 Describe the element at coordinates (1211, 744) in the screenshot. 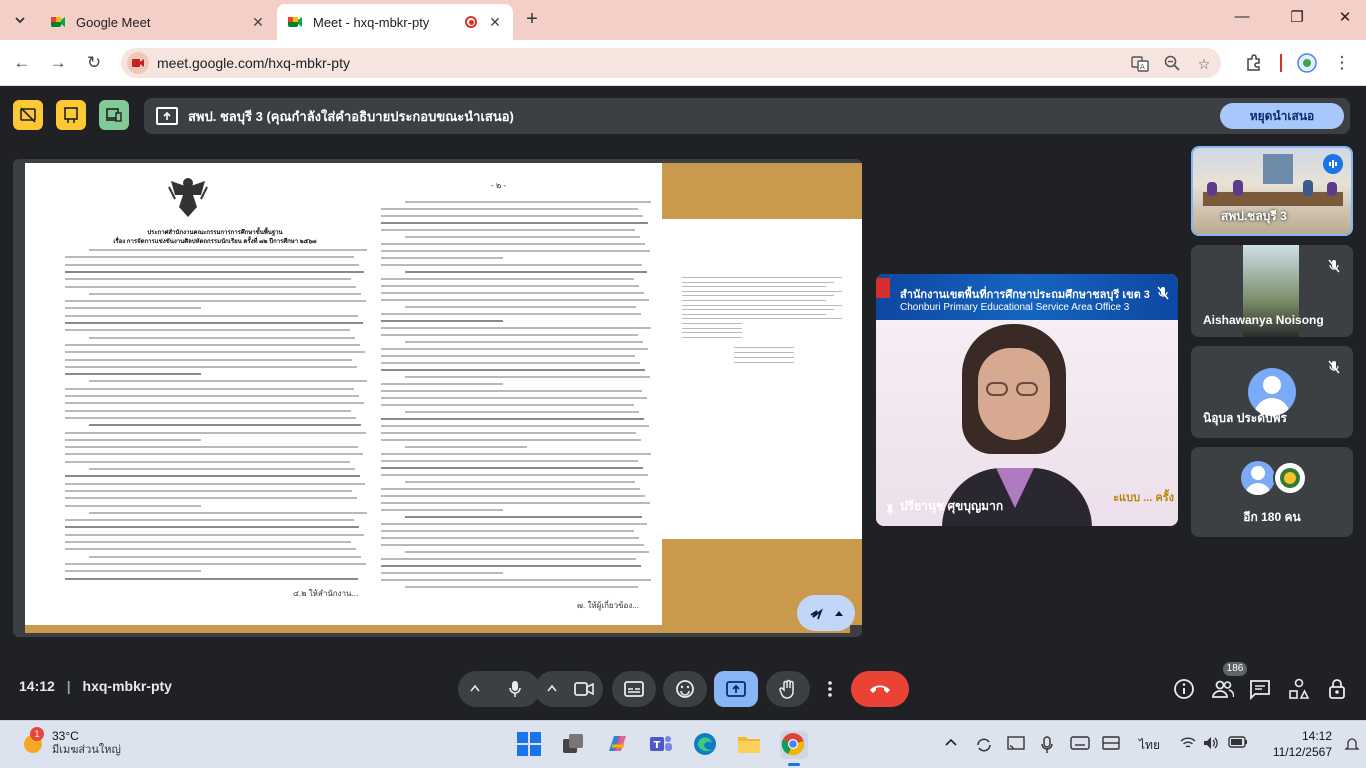

I see `volume-icon` at that location.